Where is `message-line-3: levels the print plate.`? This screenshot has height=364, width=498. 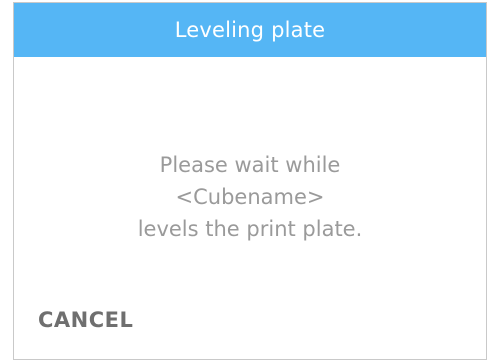 message-line-3: levels the print plate. is located at coordinates (250, 229).